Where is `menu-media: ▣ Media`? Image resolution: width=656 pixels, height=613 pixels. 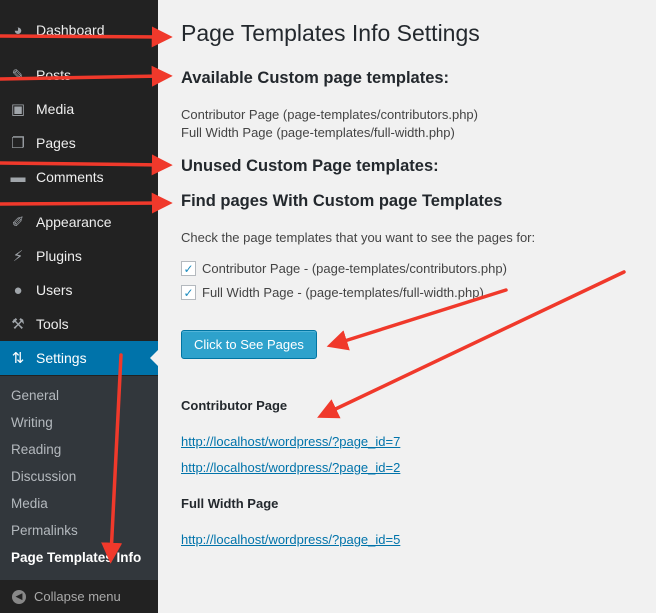
menu-media: ▣ Media is located at coordinates (79, 109).